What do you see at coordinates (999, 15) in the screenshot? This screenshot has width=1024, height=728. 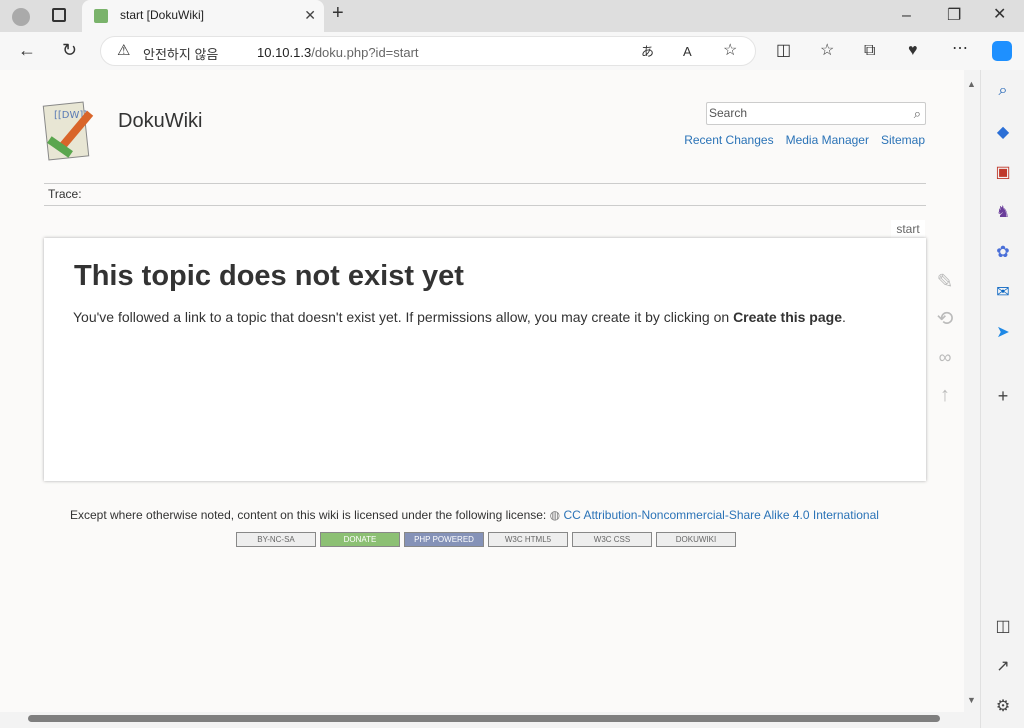 I see `close-window-icon: ✕` at bounding box center [999, 15].